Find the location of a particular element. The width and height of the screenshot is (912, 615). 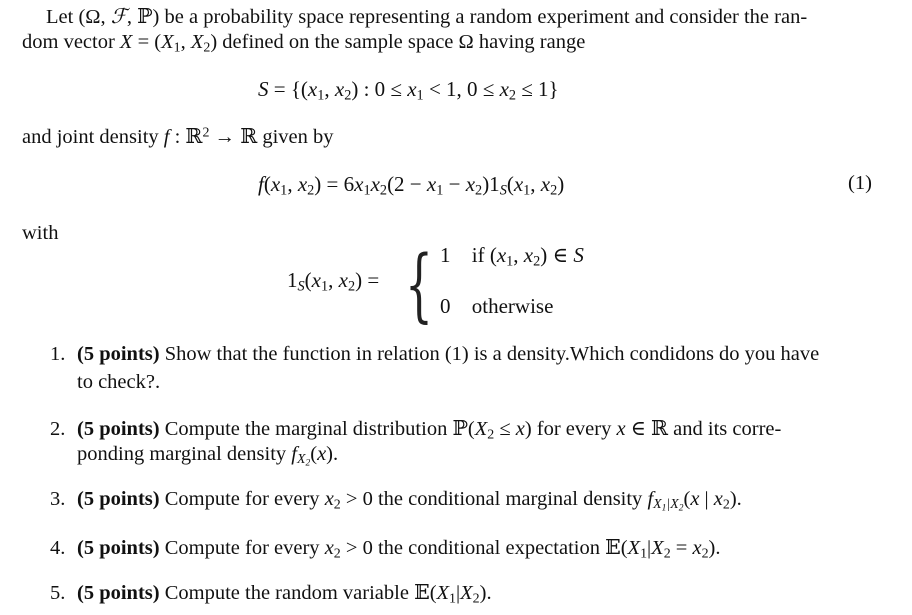

question-number: 5. is located at coordinates (58, 593).